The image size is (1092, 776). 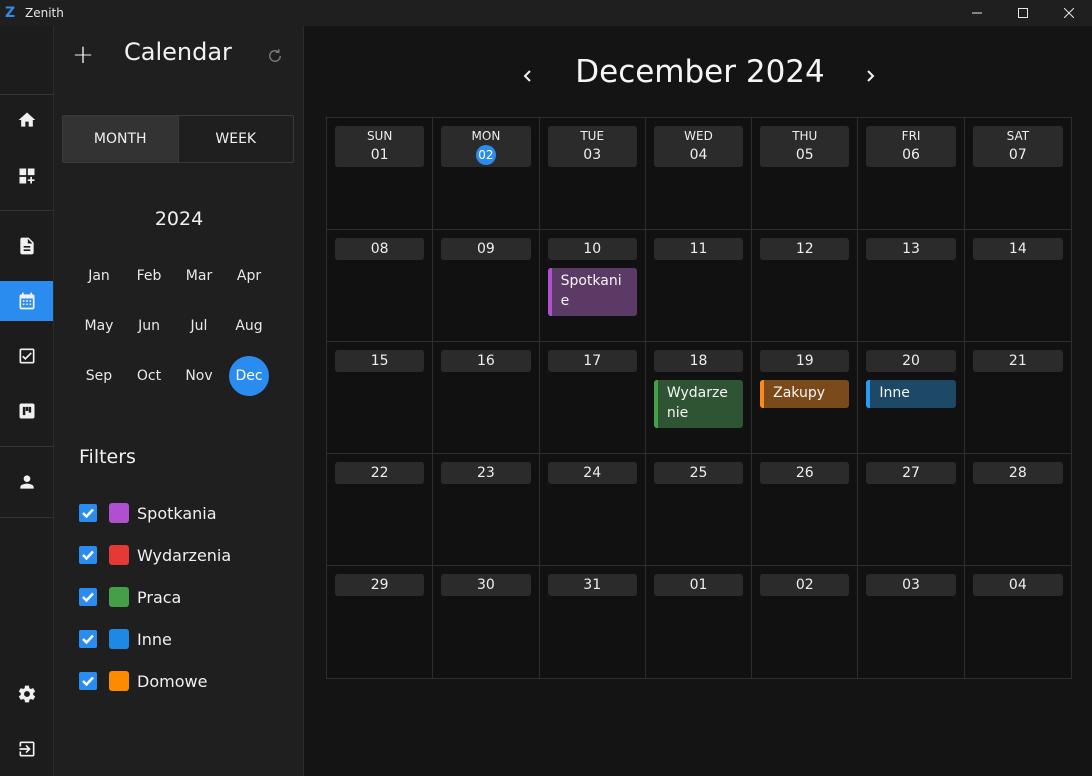 I want to click on day-cell: 28, so click(x=1017, y=510).